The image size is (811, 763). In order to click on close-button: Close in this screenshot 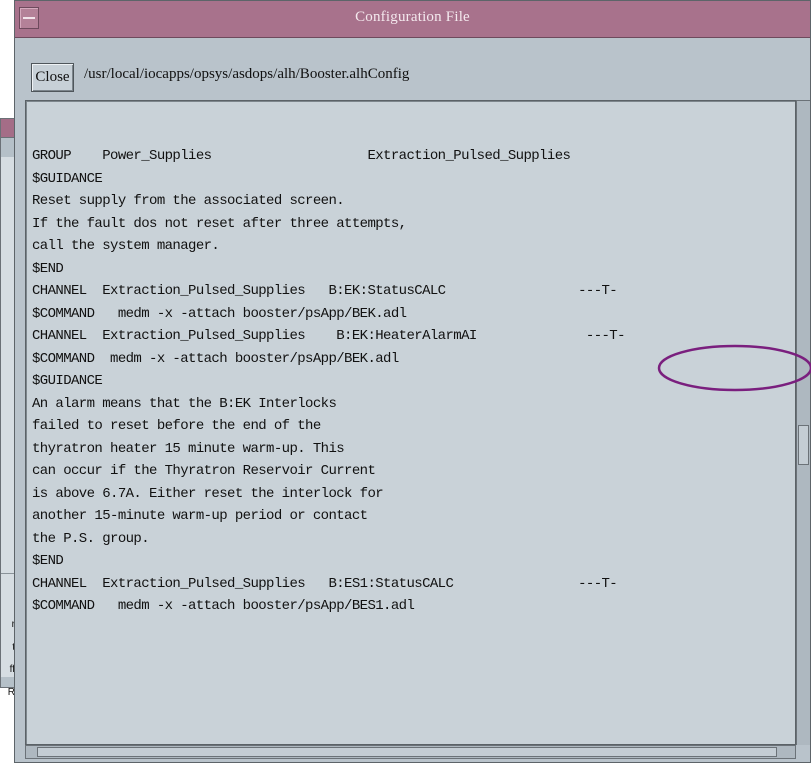, I will do `click(52, 77)`.